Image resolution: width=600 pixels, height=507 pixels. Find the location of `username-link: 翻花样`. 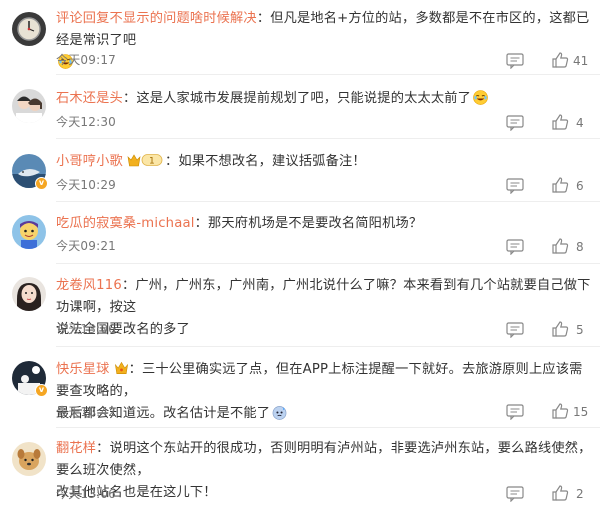

username-link: 翻花样 is located at coordinates (76, 448).